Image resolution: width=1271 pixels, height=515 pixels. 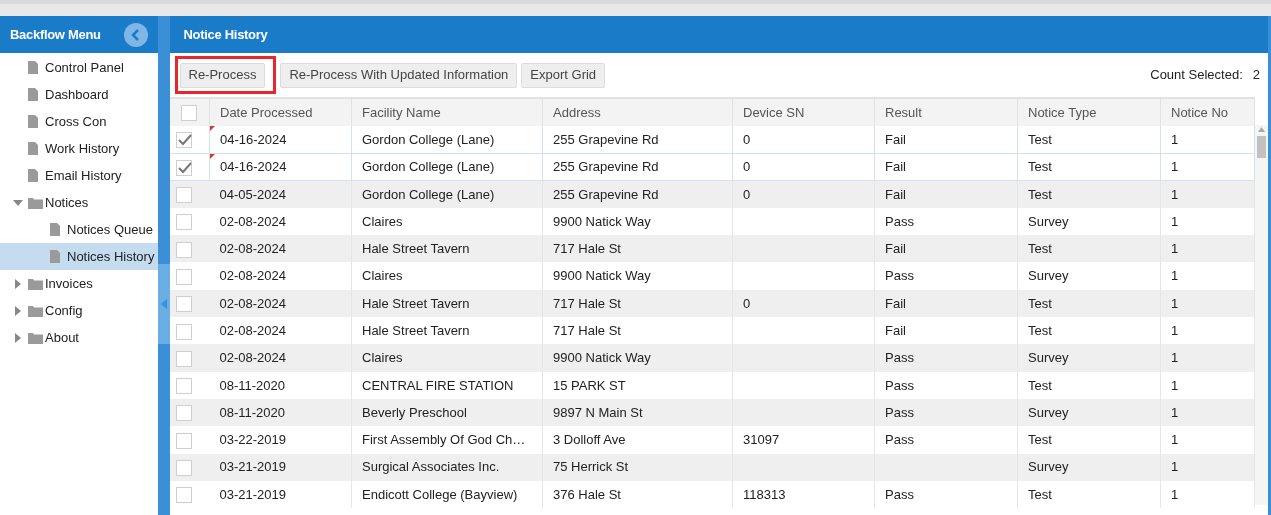 What do you see at coordinates (79, 67) in the screenshot?
I see `tree-item: Control Panel` at bounding box center [79, 67].